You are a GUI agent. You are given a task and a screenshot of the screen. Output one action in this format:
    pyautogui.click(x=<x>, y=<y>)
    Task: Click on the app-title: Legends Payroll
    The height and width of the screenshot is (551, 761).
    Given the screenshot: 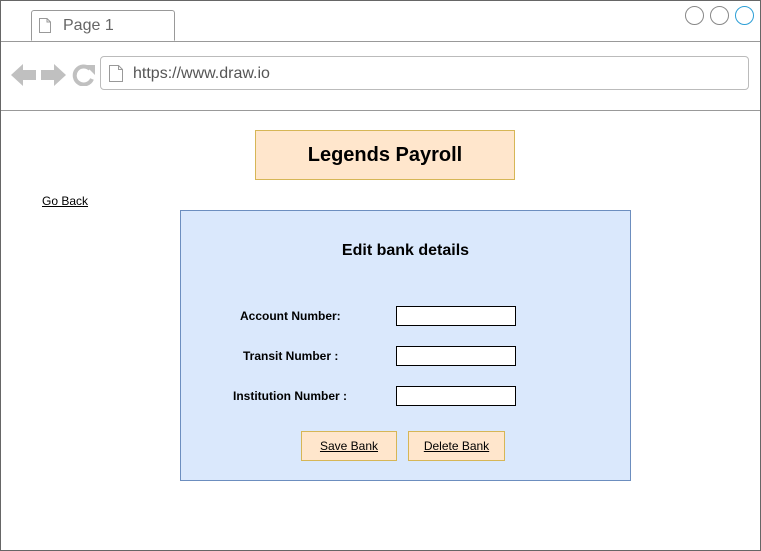 What is the action you would take?
    pyautogui.click(x=385, y=155)
    